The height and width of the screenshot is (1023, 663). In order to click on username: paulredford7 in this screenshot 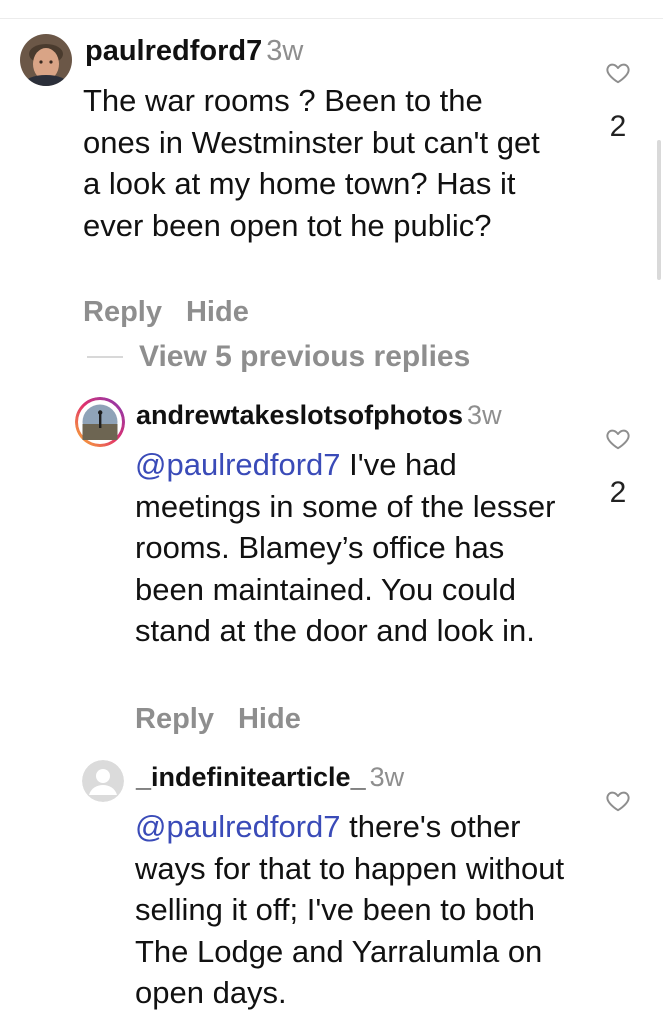, I will do `click(173, 51)`.